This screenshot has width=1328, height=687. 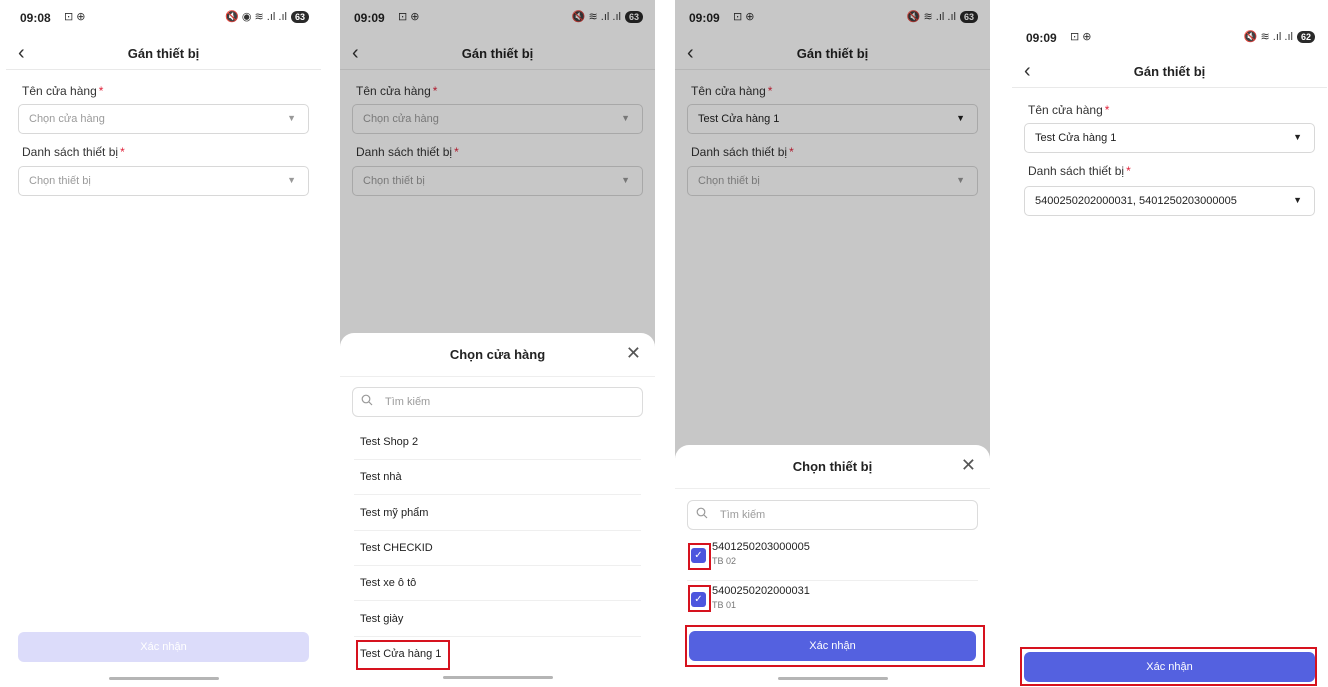 What do you see at coordinates (60, 181) in the screenshot?
I see `device-placeholder: Chọn thiết bị` at bounding box center [60, 181].